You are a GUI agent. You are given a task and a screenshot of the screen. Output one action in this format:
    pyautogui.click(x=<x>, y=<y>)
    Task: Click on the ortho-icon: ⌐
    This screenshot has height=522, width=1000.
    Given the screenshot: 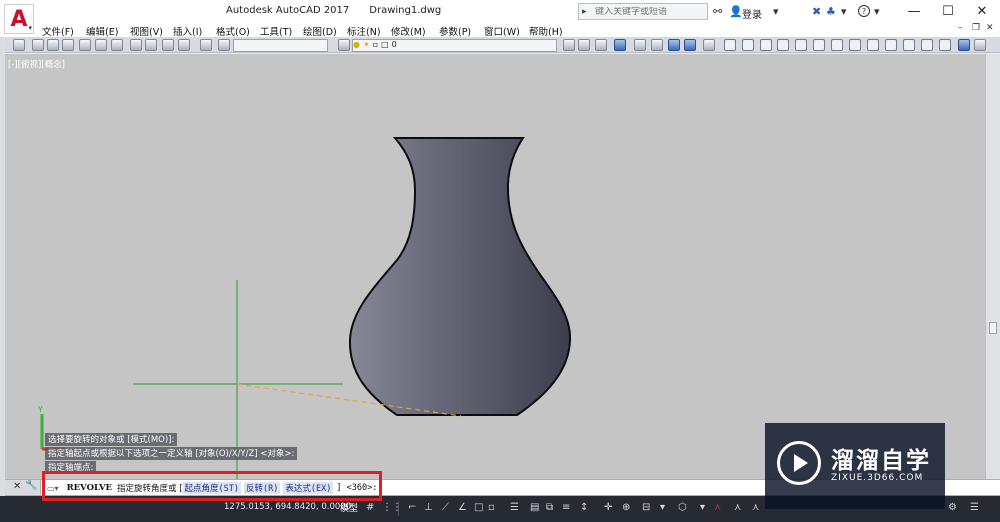 What is the action you would take?
    pyautogui.click(x=412, y=507)
    